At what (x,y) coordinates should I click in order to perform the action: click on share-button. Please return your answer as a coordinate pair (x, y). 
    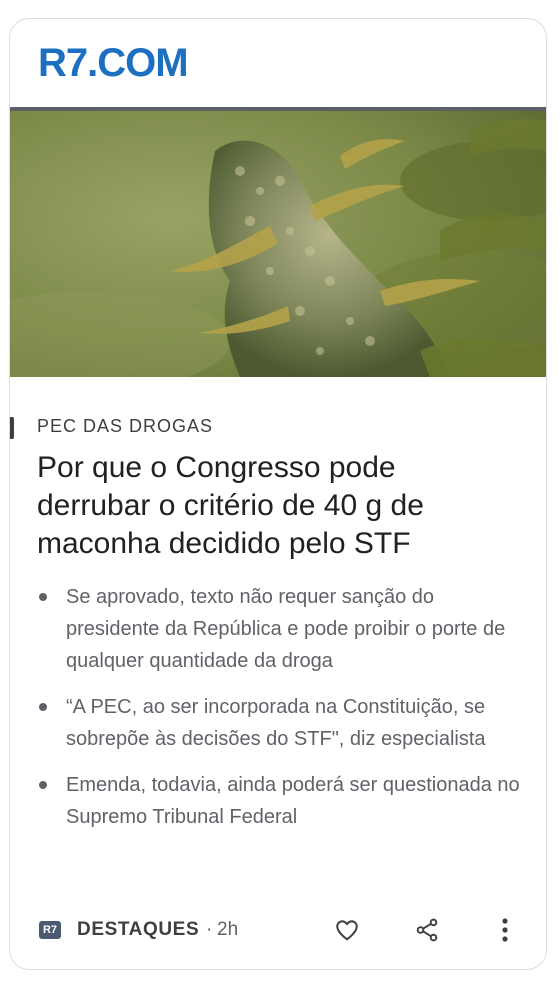
    Looking at the image, I should click on (427, 930).